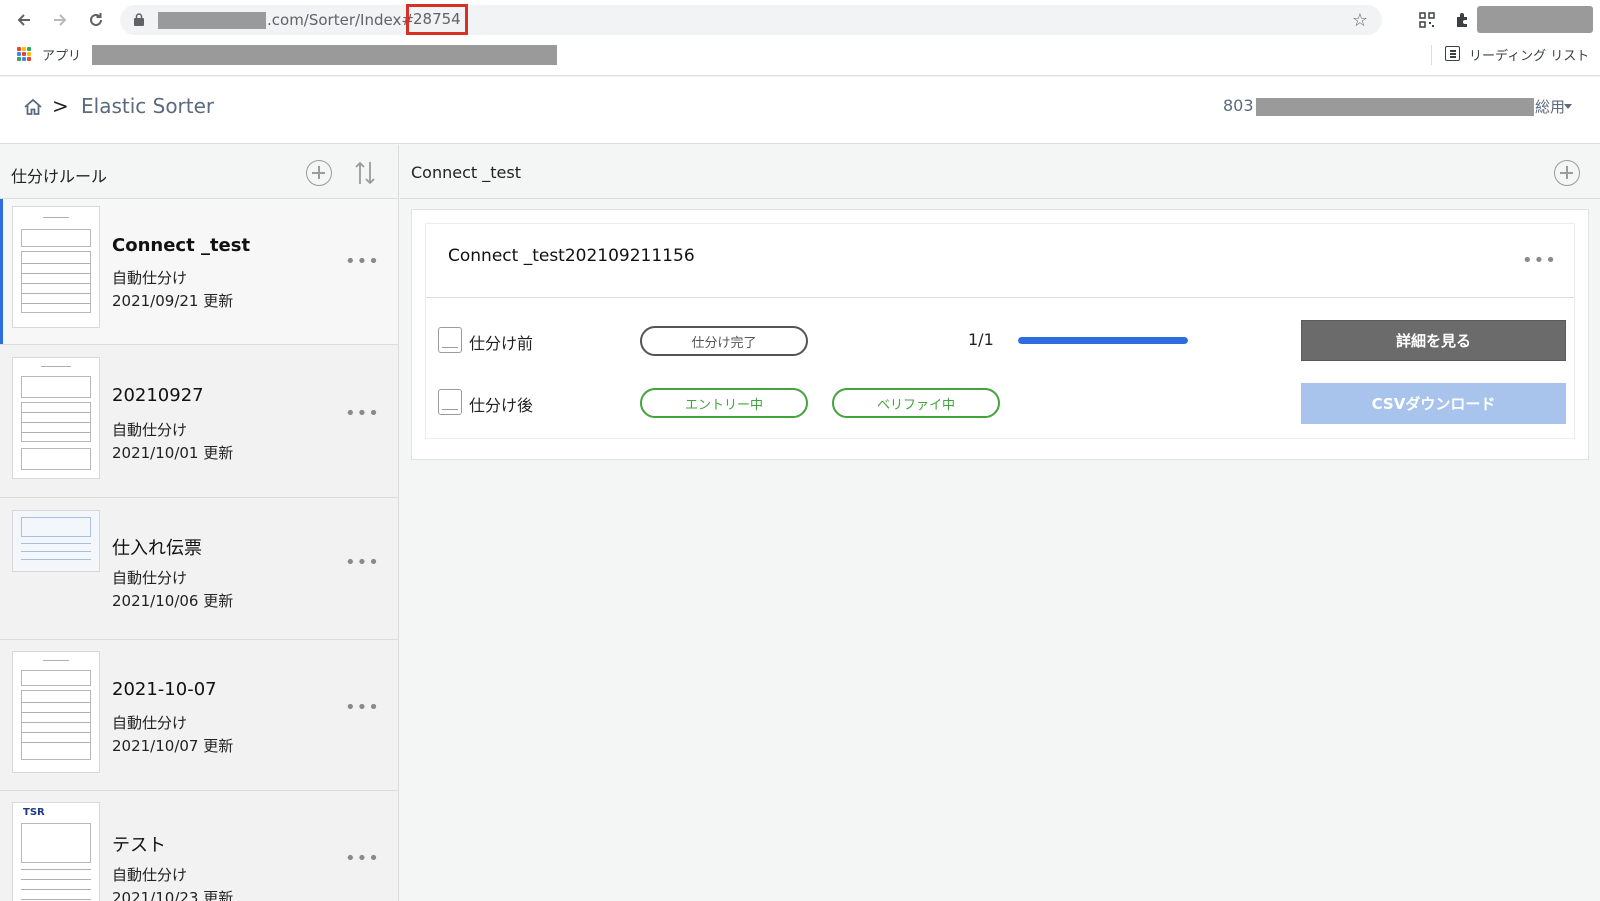 The width and height of the screenshot is (1600, 901). What do you see at coordinates (1238, 105) in the screenshot?
I see `user-id: 803` at bounding box center [1238, 105].